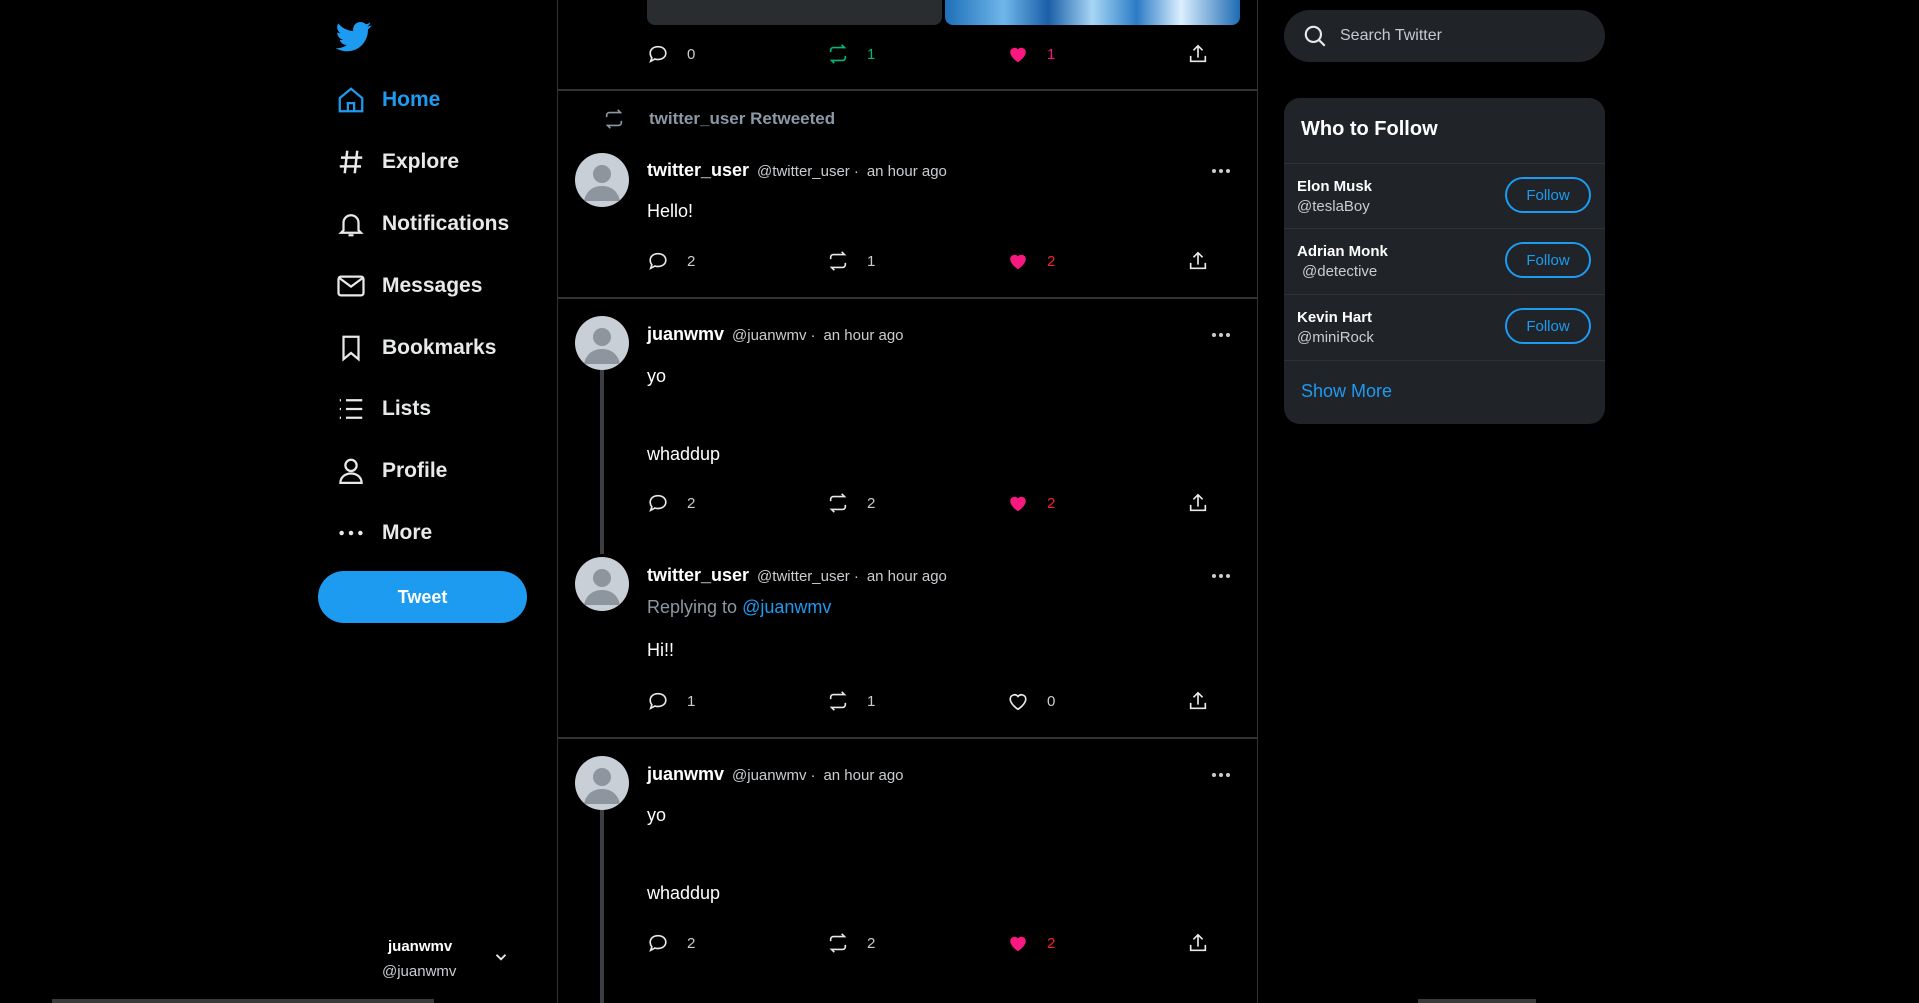 The image size is (1919, 1003). What do you see at coordinates (691, 503) in the screenshot?
I see `reply-count: 2` at bounding box center [691, 503].